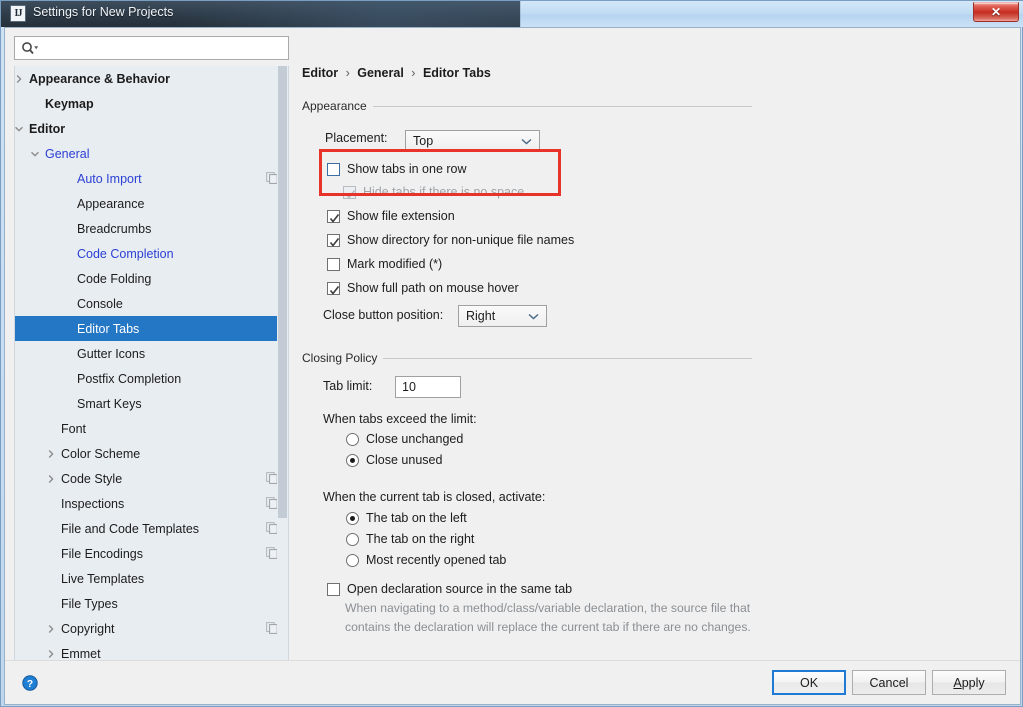  I want to click on mark-modified-checkbox: Mark modified (*), so click(384, 264).